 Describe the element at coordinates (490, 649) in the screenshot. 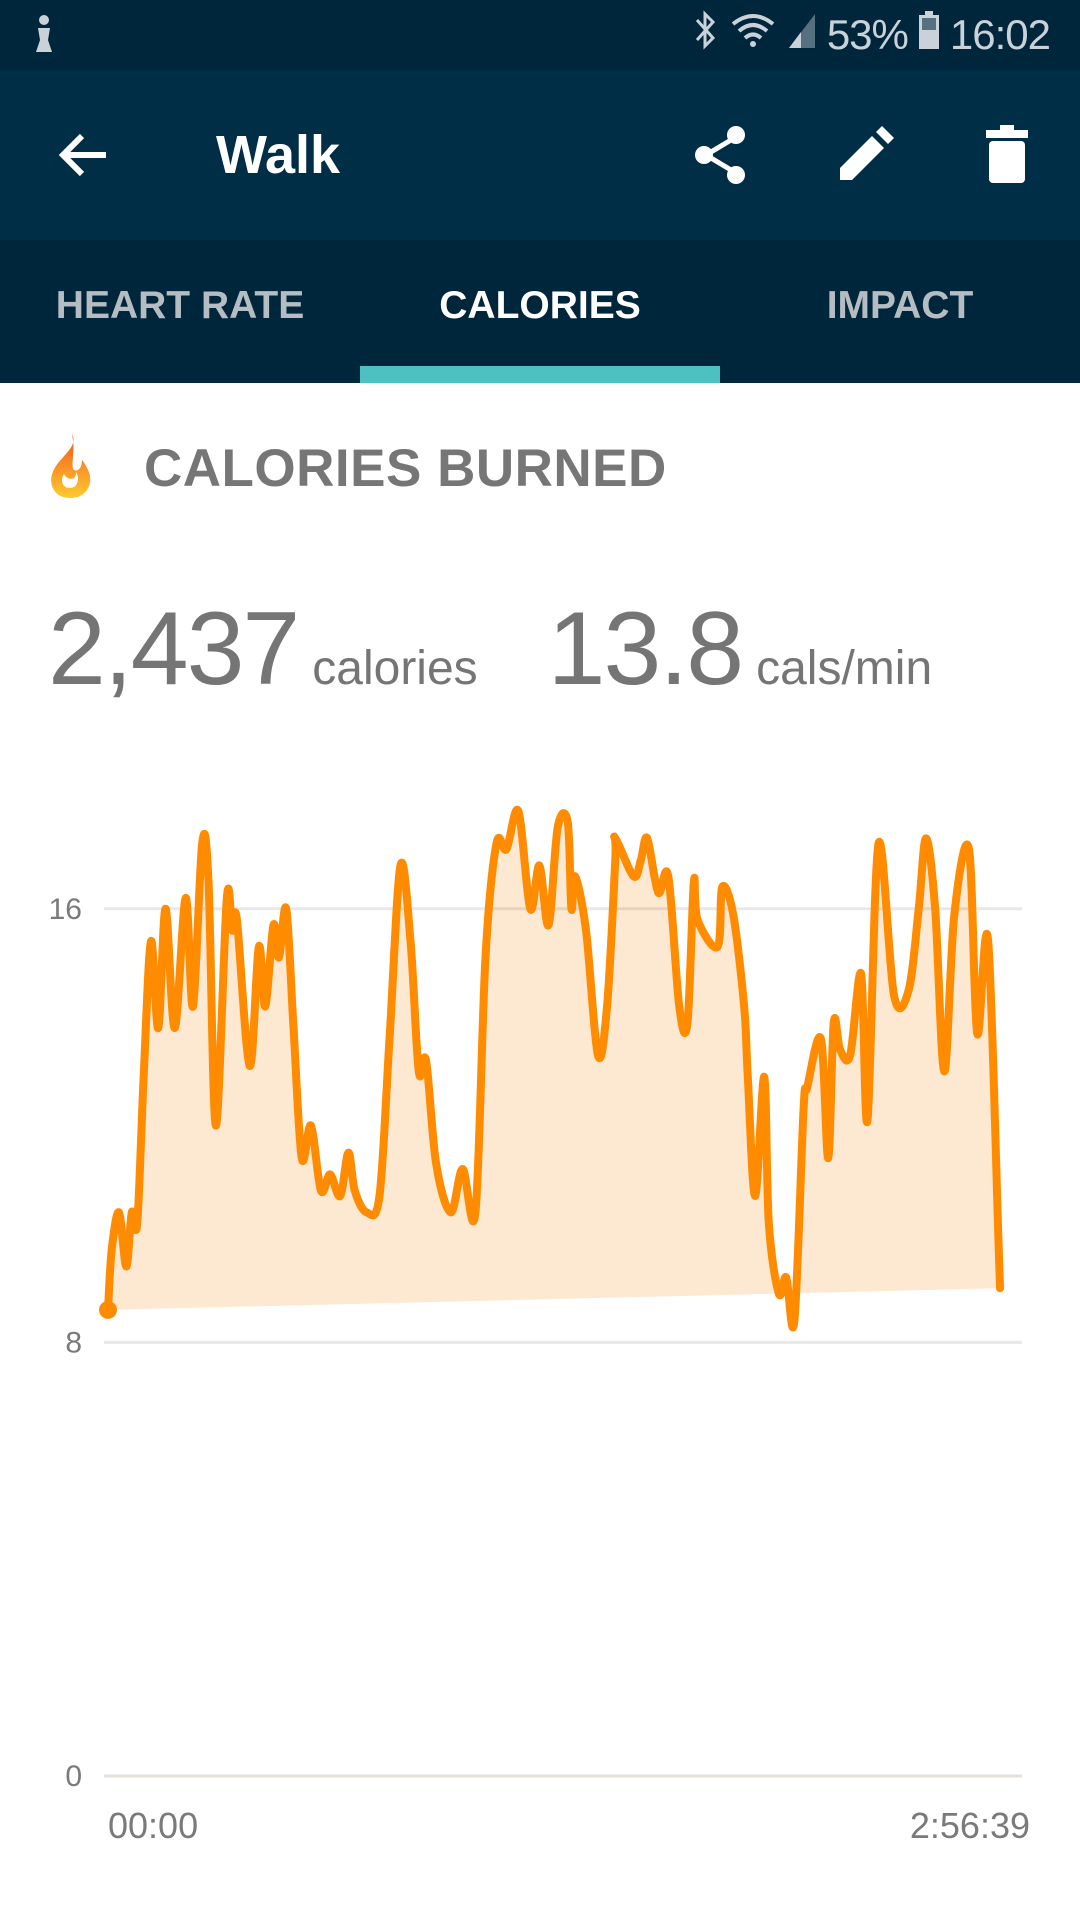

I see `calorie-stats: 2,437 calories 13.8 cals/min` at that location.